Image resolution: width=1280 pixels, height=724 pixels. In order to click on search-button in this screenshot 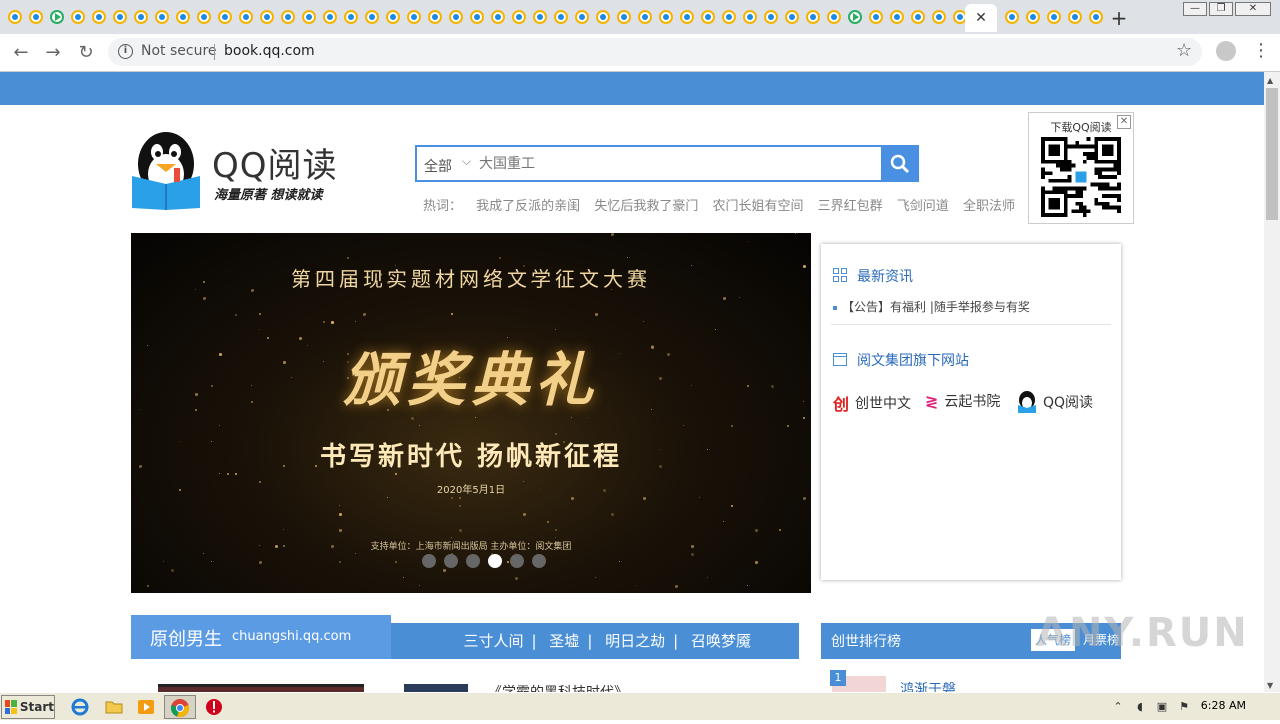, I will do `click(900, 163)`.